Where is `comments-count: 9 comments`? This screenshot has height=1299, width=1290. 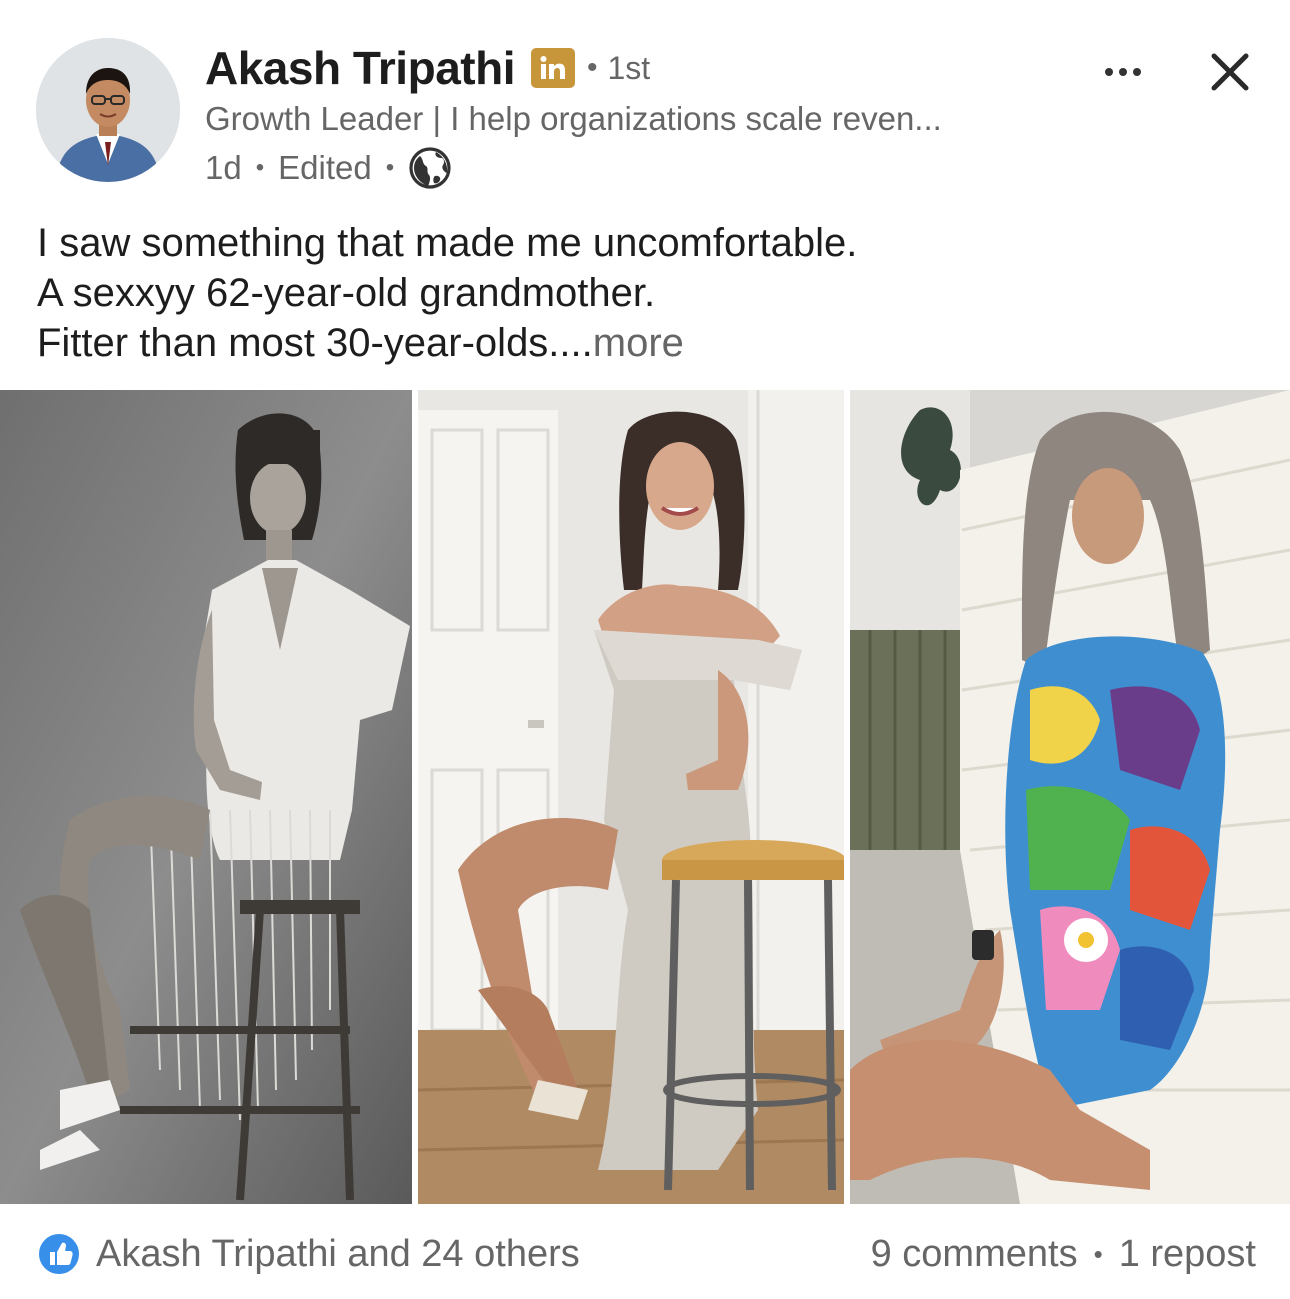
comments-count: 9 comments is located at coordinates (974, 1254).